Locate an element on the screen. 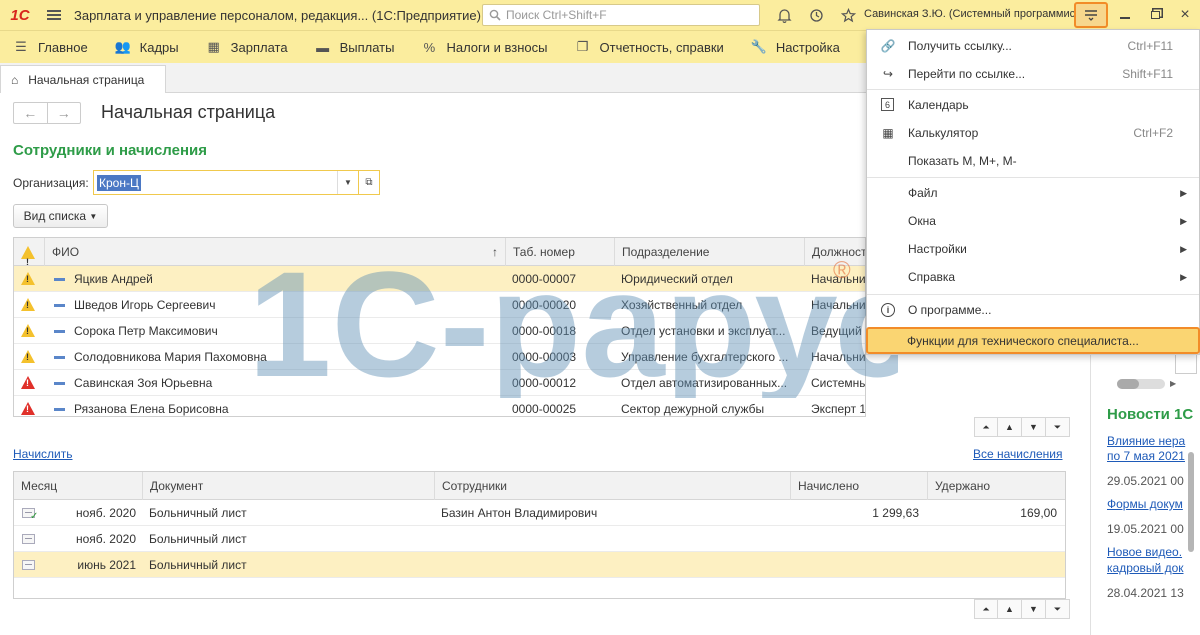 Image resolution: width=1200 pixels, height=635 pixels. menu-item-windows: Окна ▶ is located at coordinates (1033, 221).